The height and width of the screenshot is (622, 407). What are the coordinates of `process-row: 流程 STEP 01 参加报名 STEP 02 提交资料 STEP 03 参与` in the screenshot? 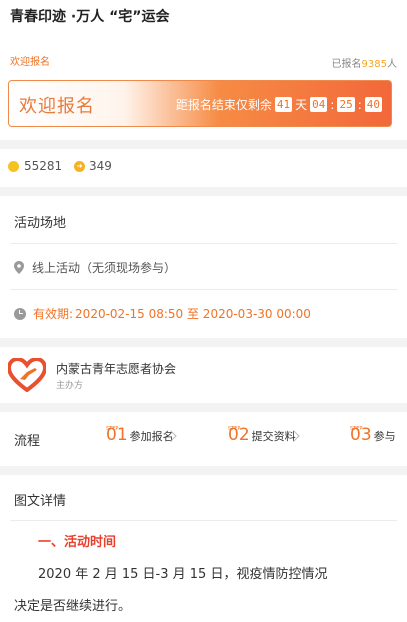 It's located at (203, 437).